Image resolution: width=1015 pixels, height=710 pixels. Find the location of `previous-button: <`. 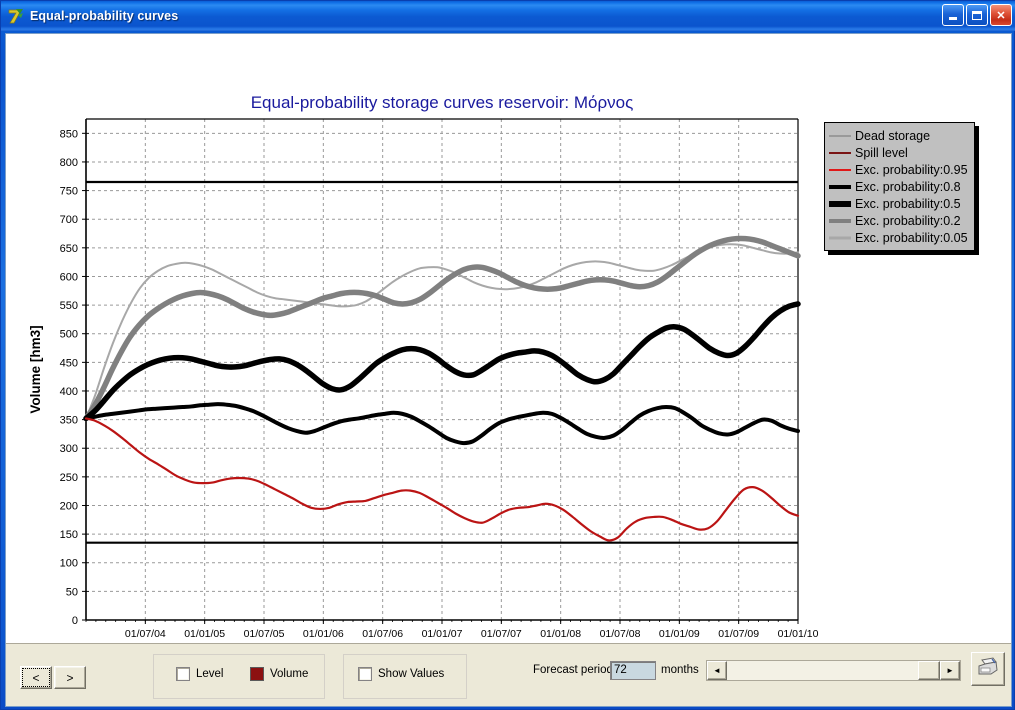

previous-button: < is located at coordinates (36, 677).